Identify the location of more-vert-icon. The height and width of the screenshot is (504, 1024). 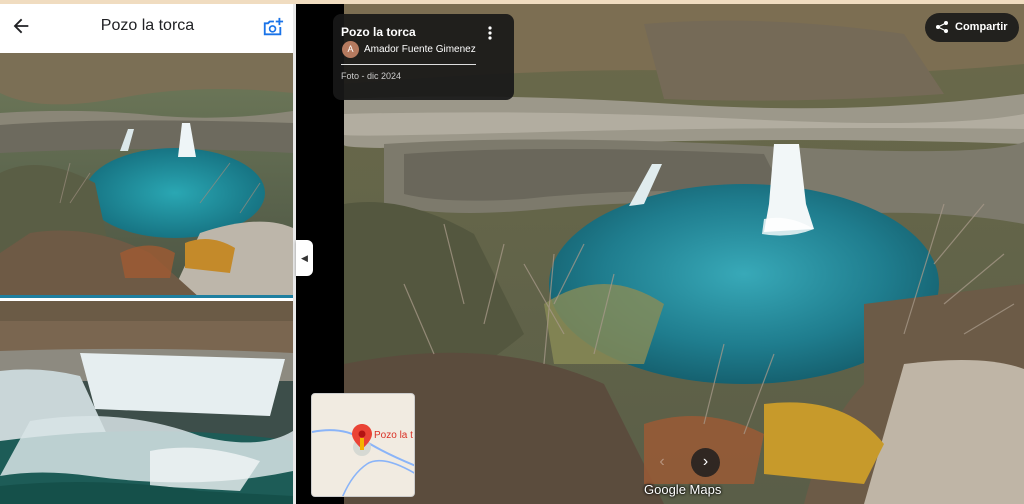
(490, 33).